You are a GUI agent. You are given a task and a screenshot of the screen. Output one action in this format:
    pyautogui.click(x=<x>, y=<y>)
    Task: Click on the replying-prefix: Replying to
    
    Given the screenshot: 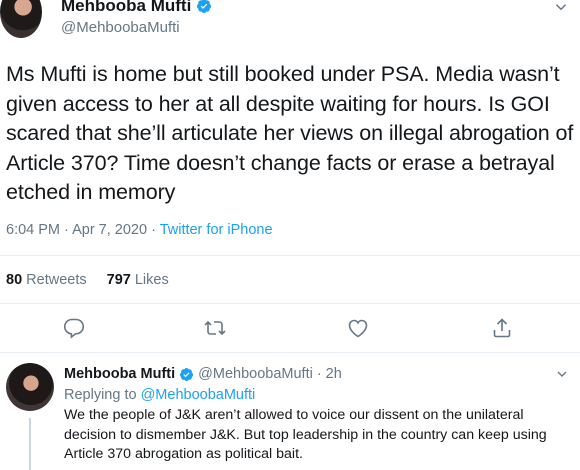 What is the action you would take?
    pyautogui.click(x=100, y=395)
    